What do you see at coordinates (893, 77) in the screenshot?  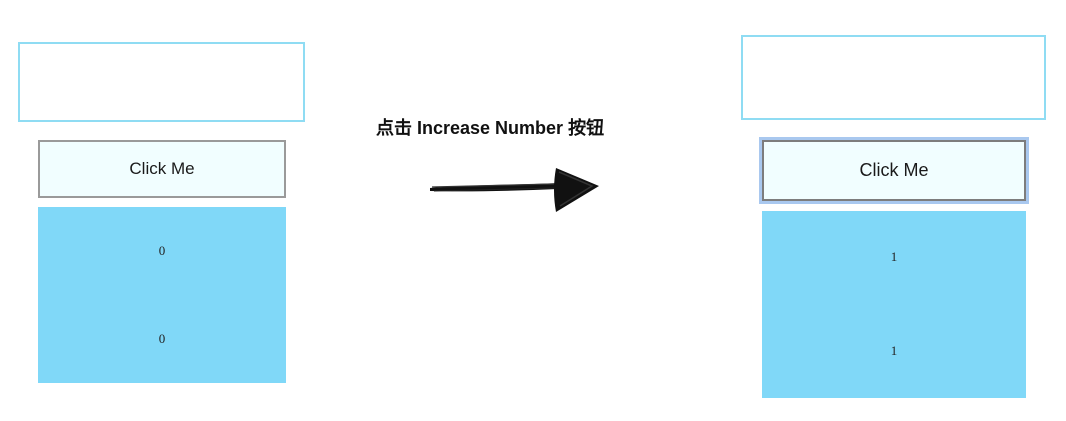 I see `after-empty-output-box` at bounding box center [893, 77].